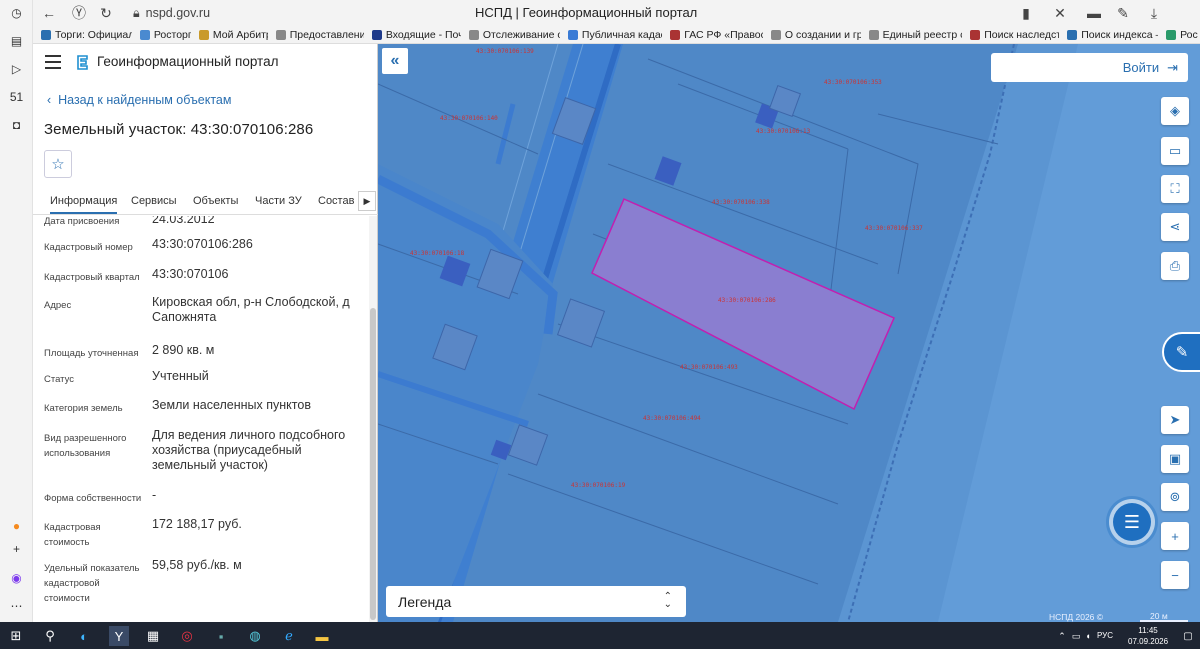  Describe the element at coordinates (1105, 635) in the screenshot. I see `input-language: РУС` at that location.